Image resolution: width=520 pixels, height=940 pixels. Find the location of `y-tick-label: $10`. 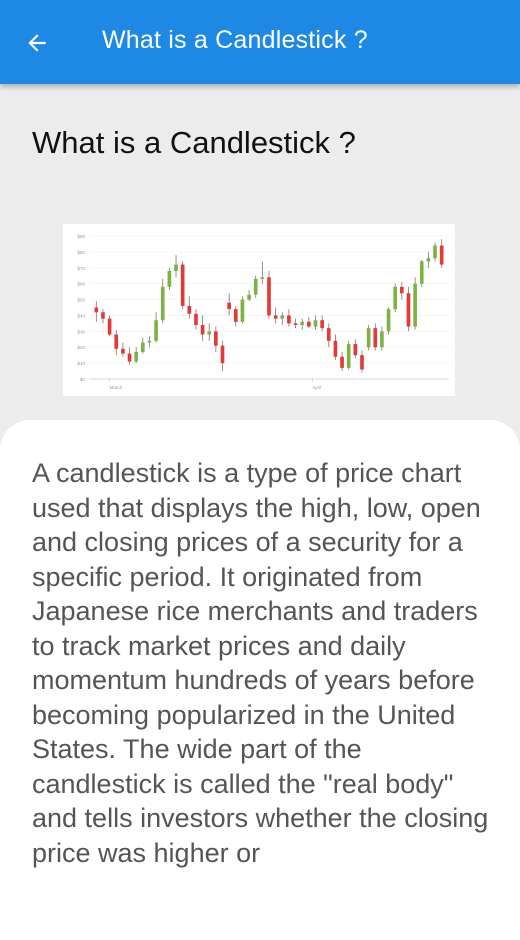

y-tick-label: $10 is located at coordinates (81, 363).